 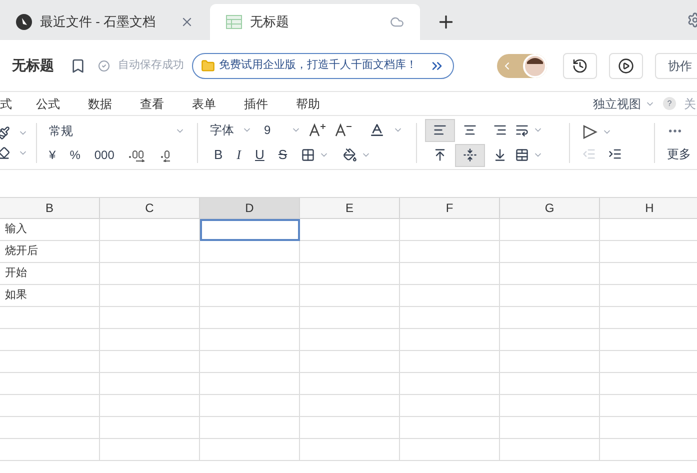 What do you see at coordinates (117, 131) in the screenshot?
I see `number-format-dropdown: 常规` at bounding box center [117, 131].